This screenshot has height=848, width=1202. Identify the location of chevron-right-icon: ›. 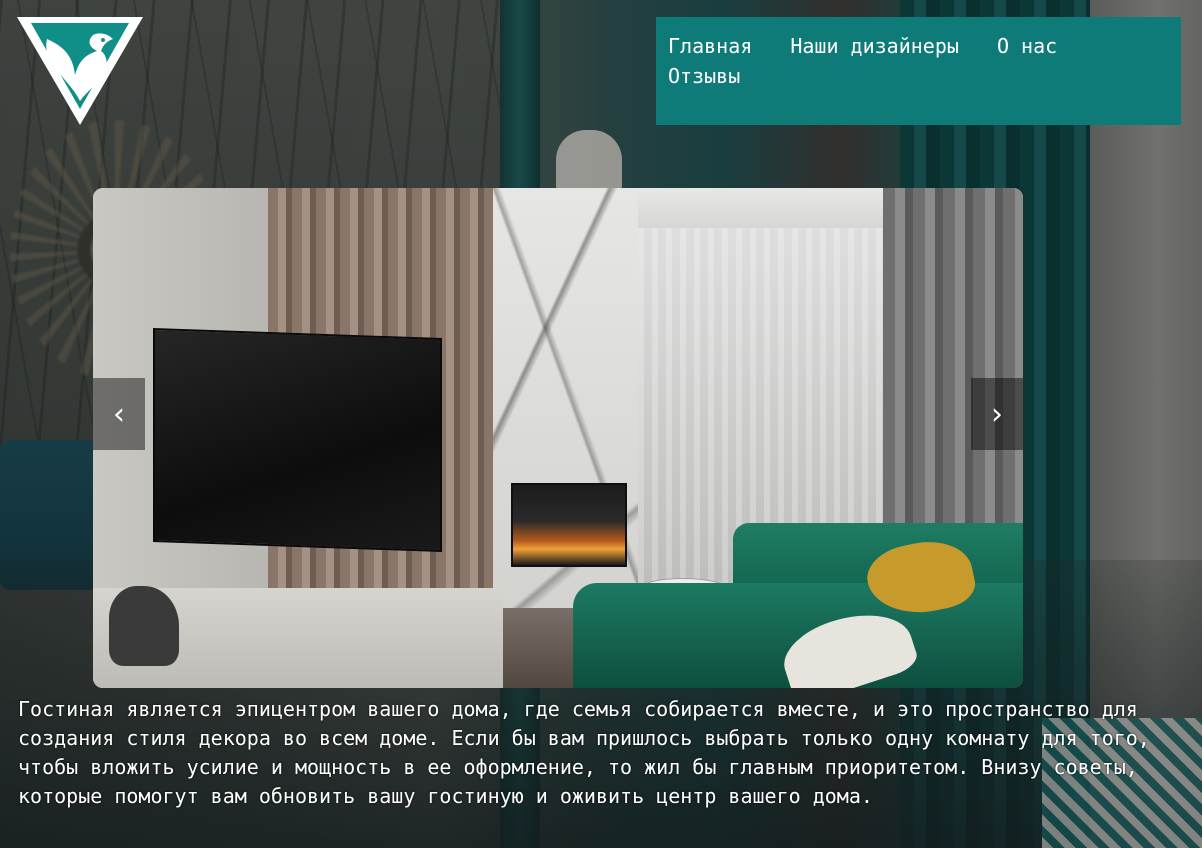
(997, 414).